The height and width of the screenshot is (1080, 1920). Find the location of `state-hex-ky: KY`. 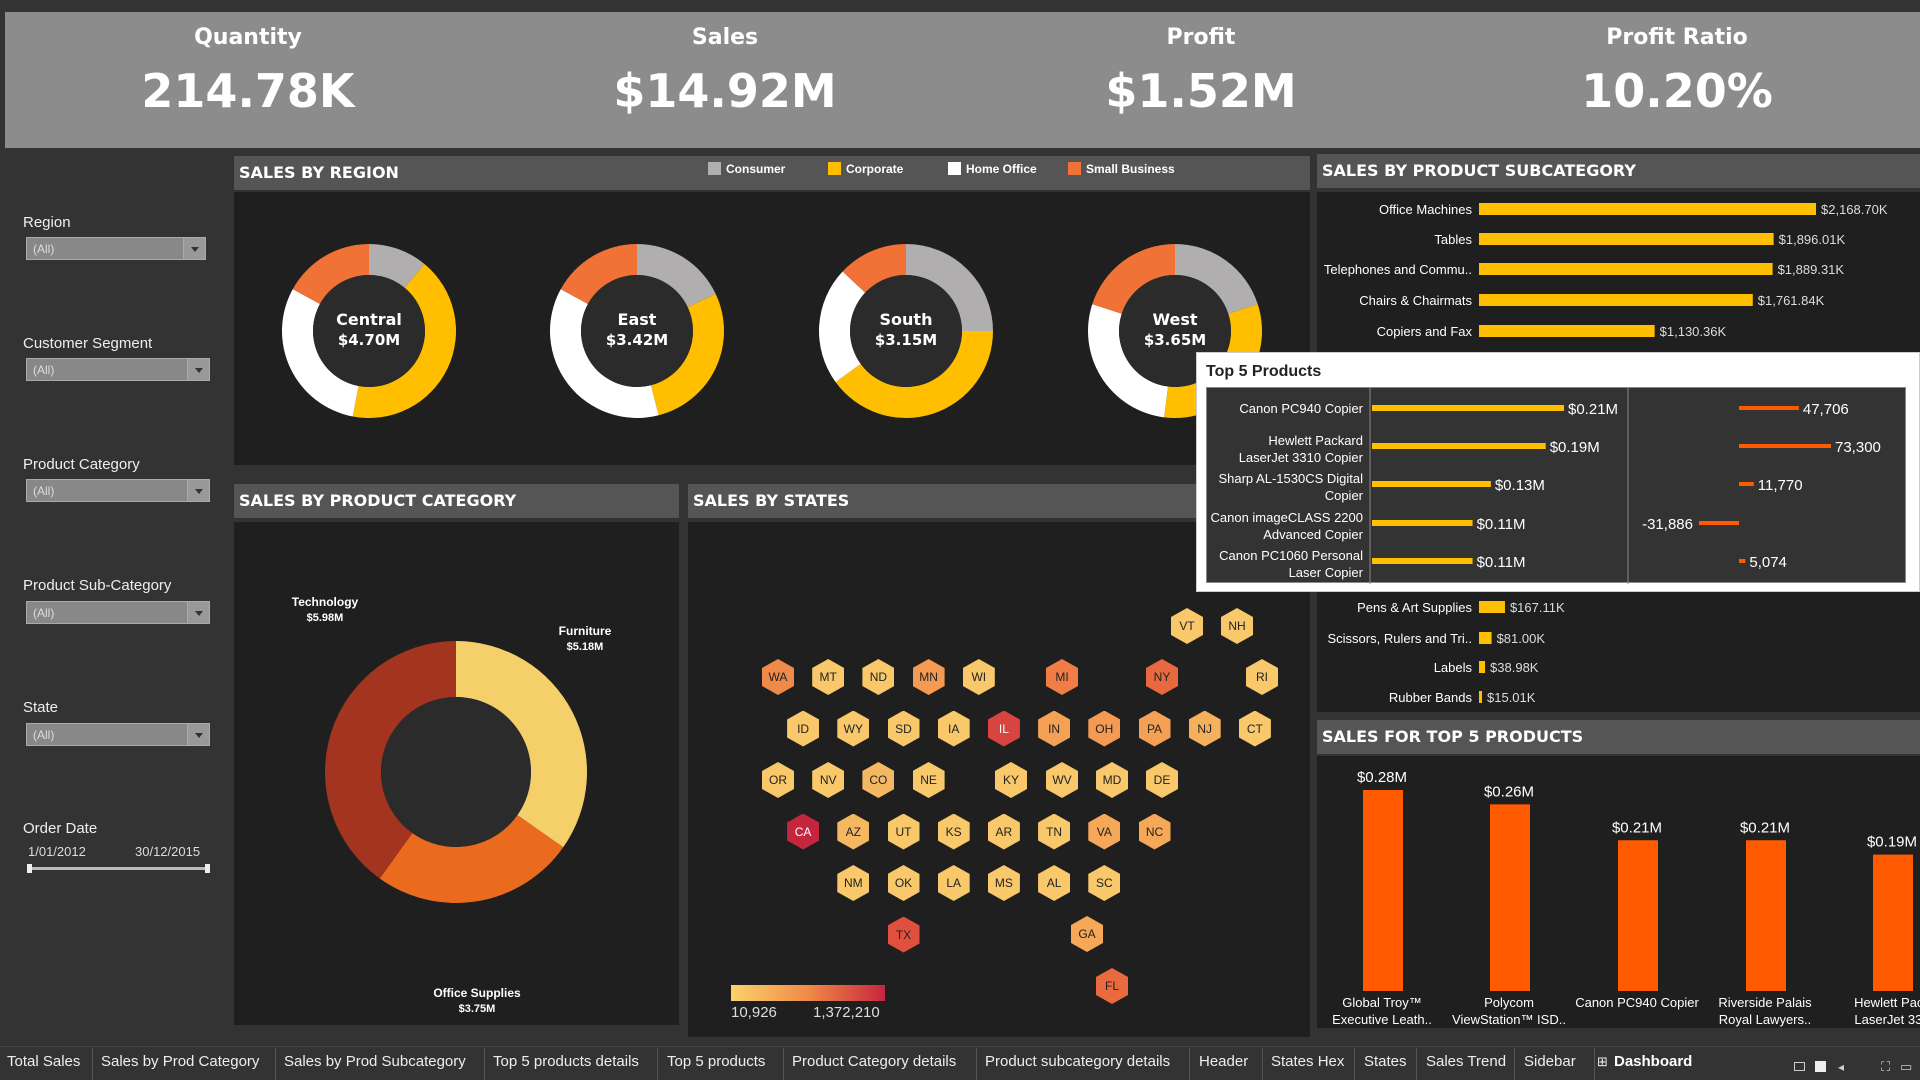

state-hex-ky: KY is located at coordinates (1011, 780).